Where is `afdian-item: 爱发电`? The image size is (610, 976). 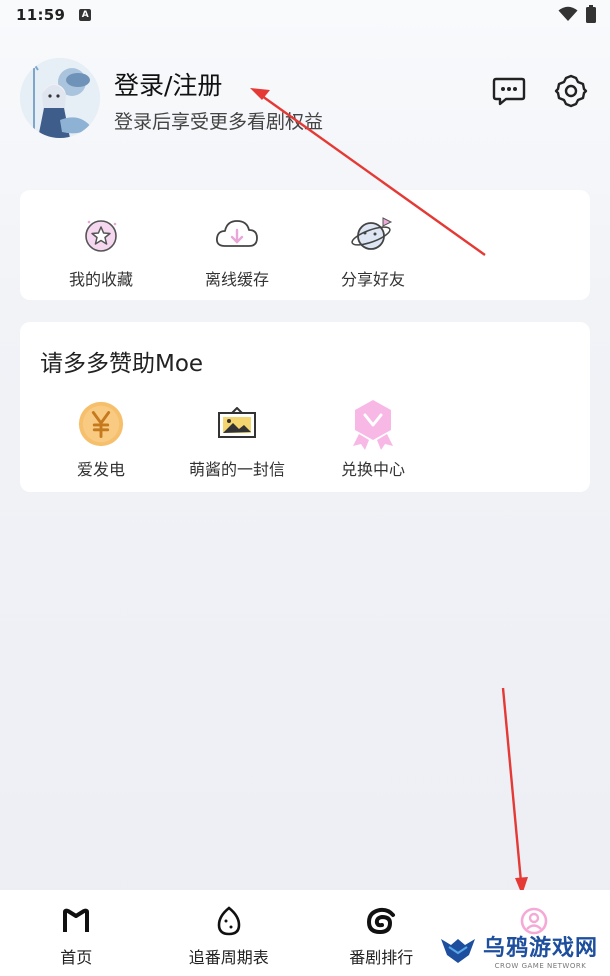
afdian-item: 爱发电 is located at coordinates (101, 440).